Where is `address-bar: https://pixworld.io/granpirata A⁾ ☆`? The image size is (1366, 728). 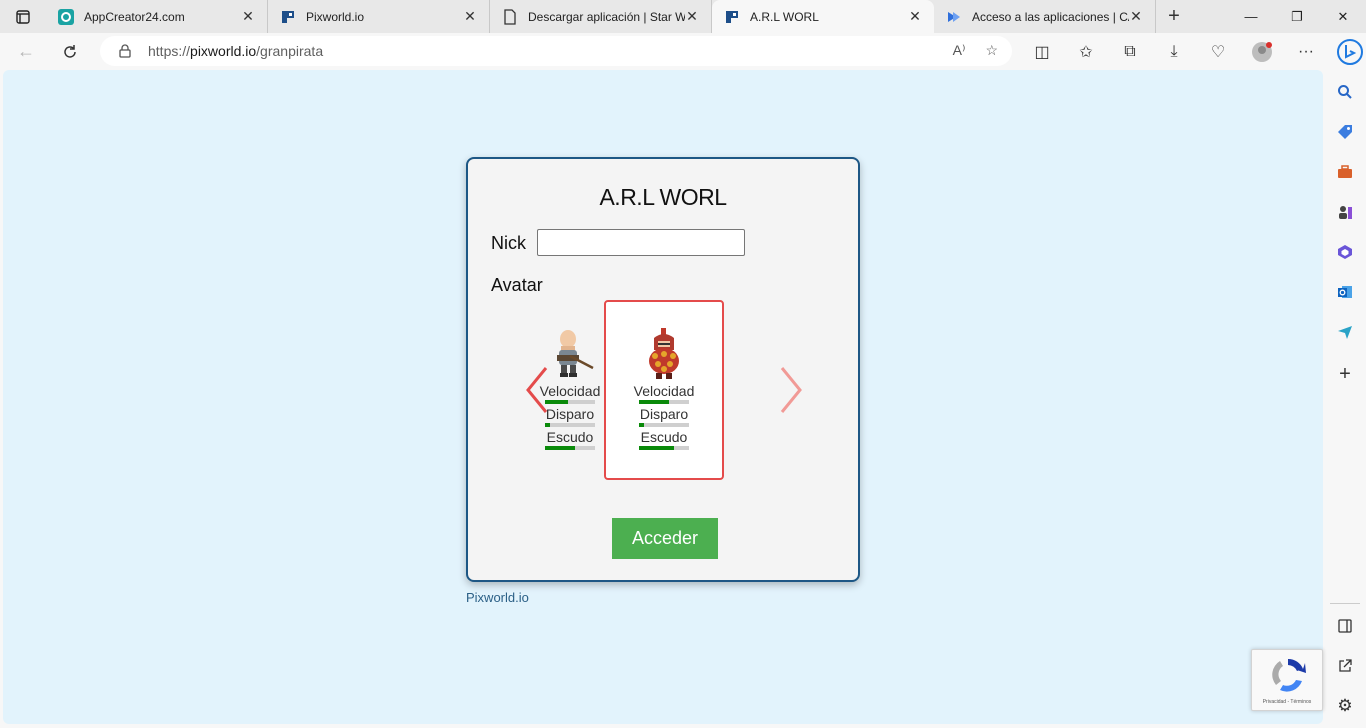 address-bar: https://pixworld.io/granpirata A⁾ ☆ is located at coordinates (556, 51).